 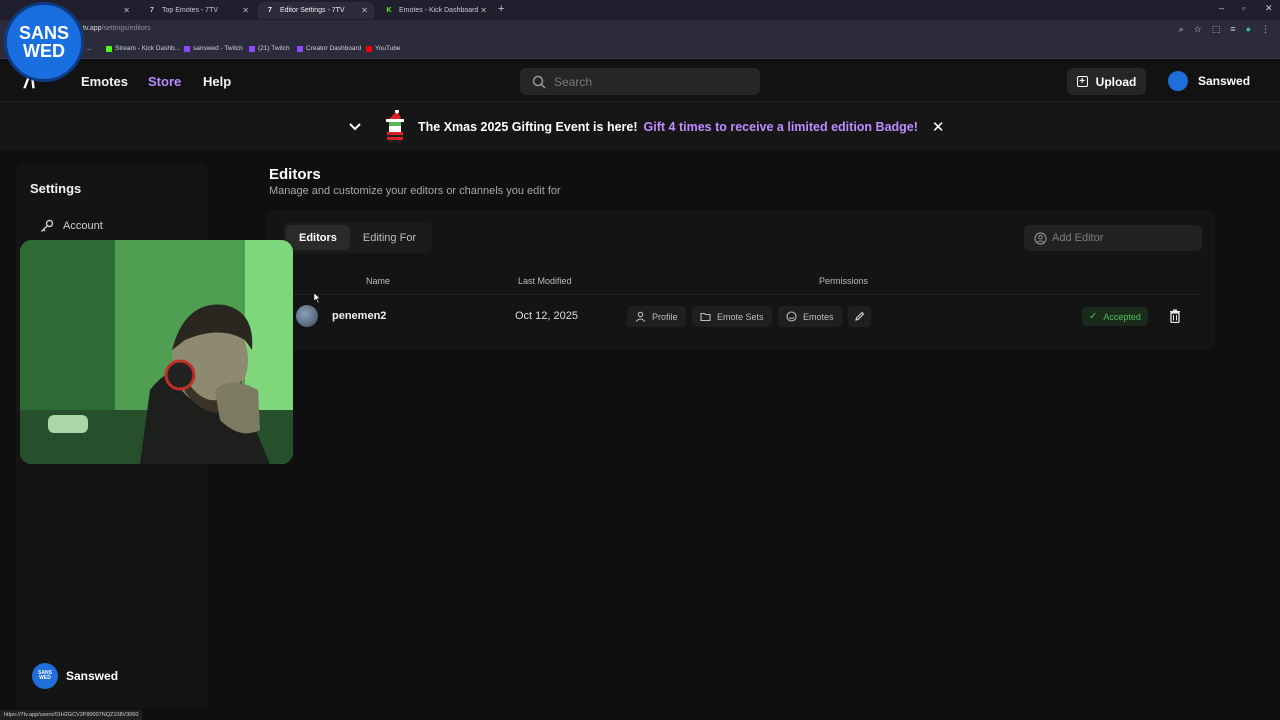 What do you see at coordinates (117, 28) in the screenshot?
I see `url-text: tv.app/settings/editors` at bounding box center [117, 28].